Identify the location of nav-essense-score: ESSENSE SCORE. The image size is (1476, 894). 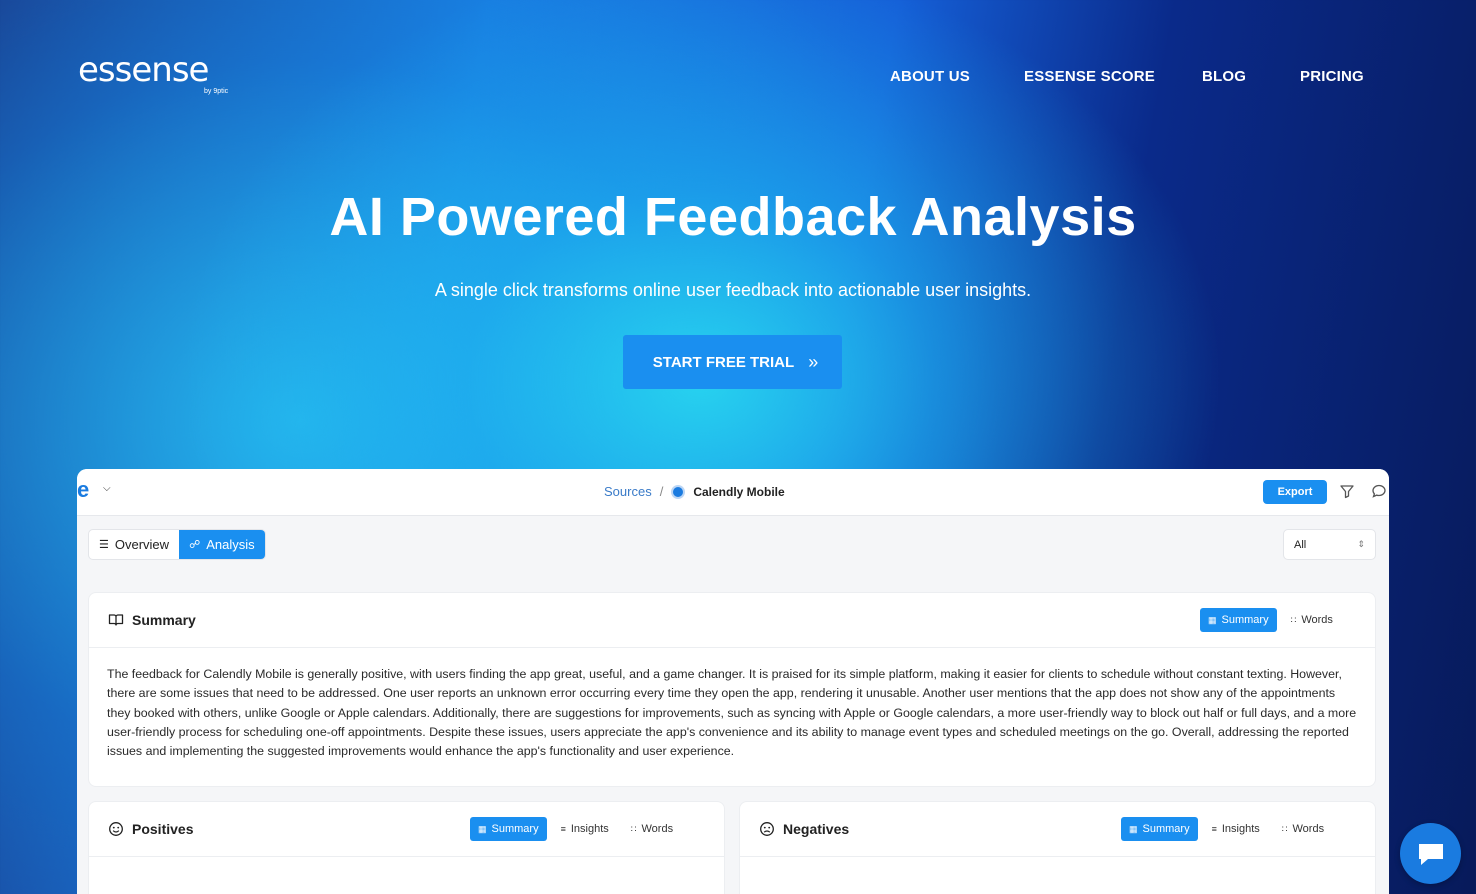
(1089, 76).